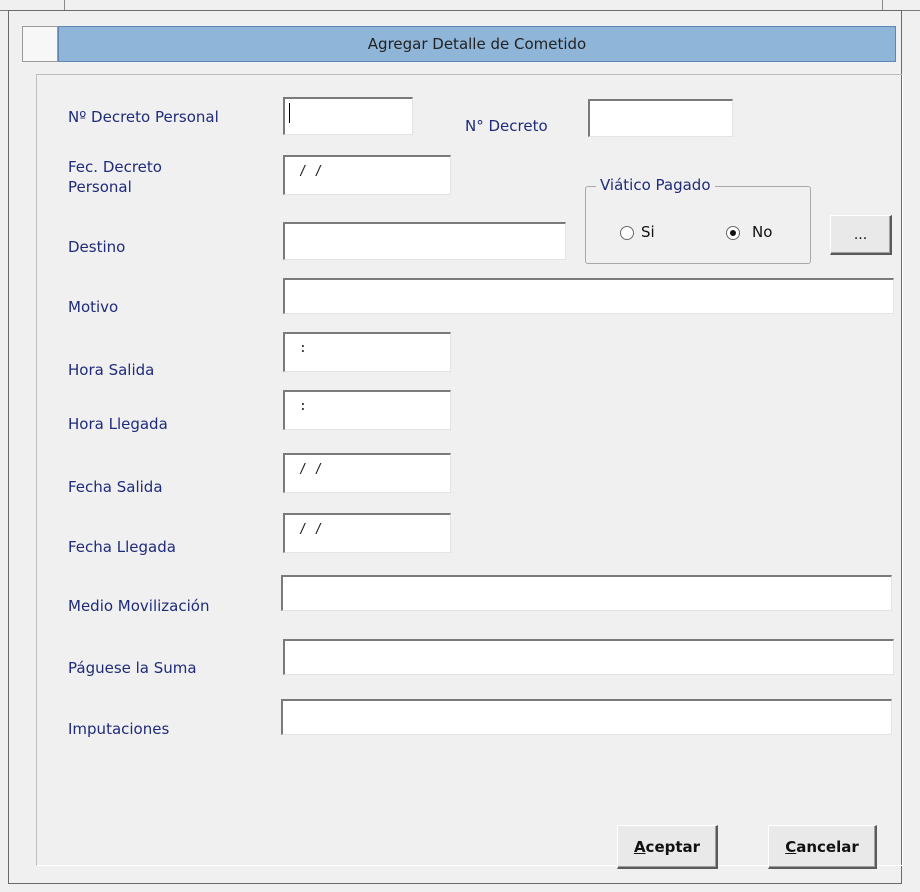  I want to click on dialog-title: Agregar Detalle de Cometido, so click(477, 44).